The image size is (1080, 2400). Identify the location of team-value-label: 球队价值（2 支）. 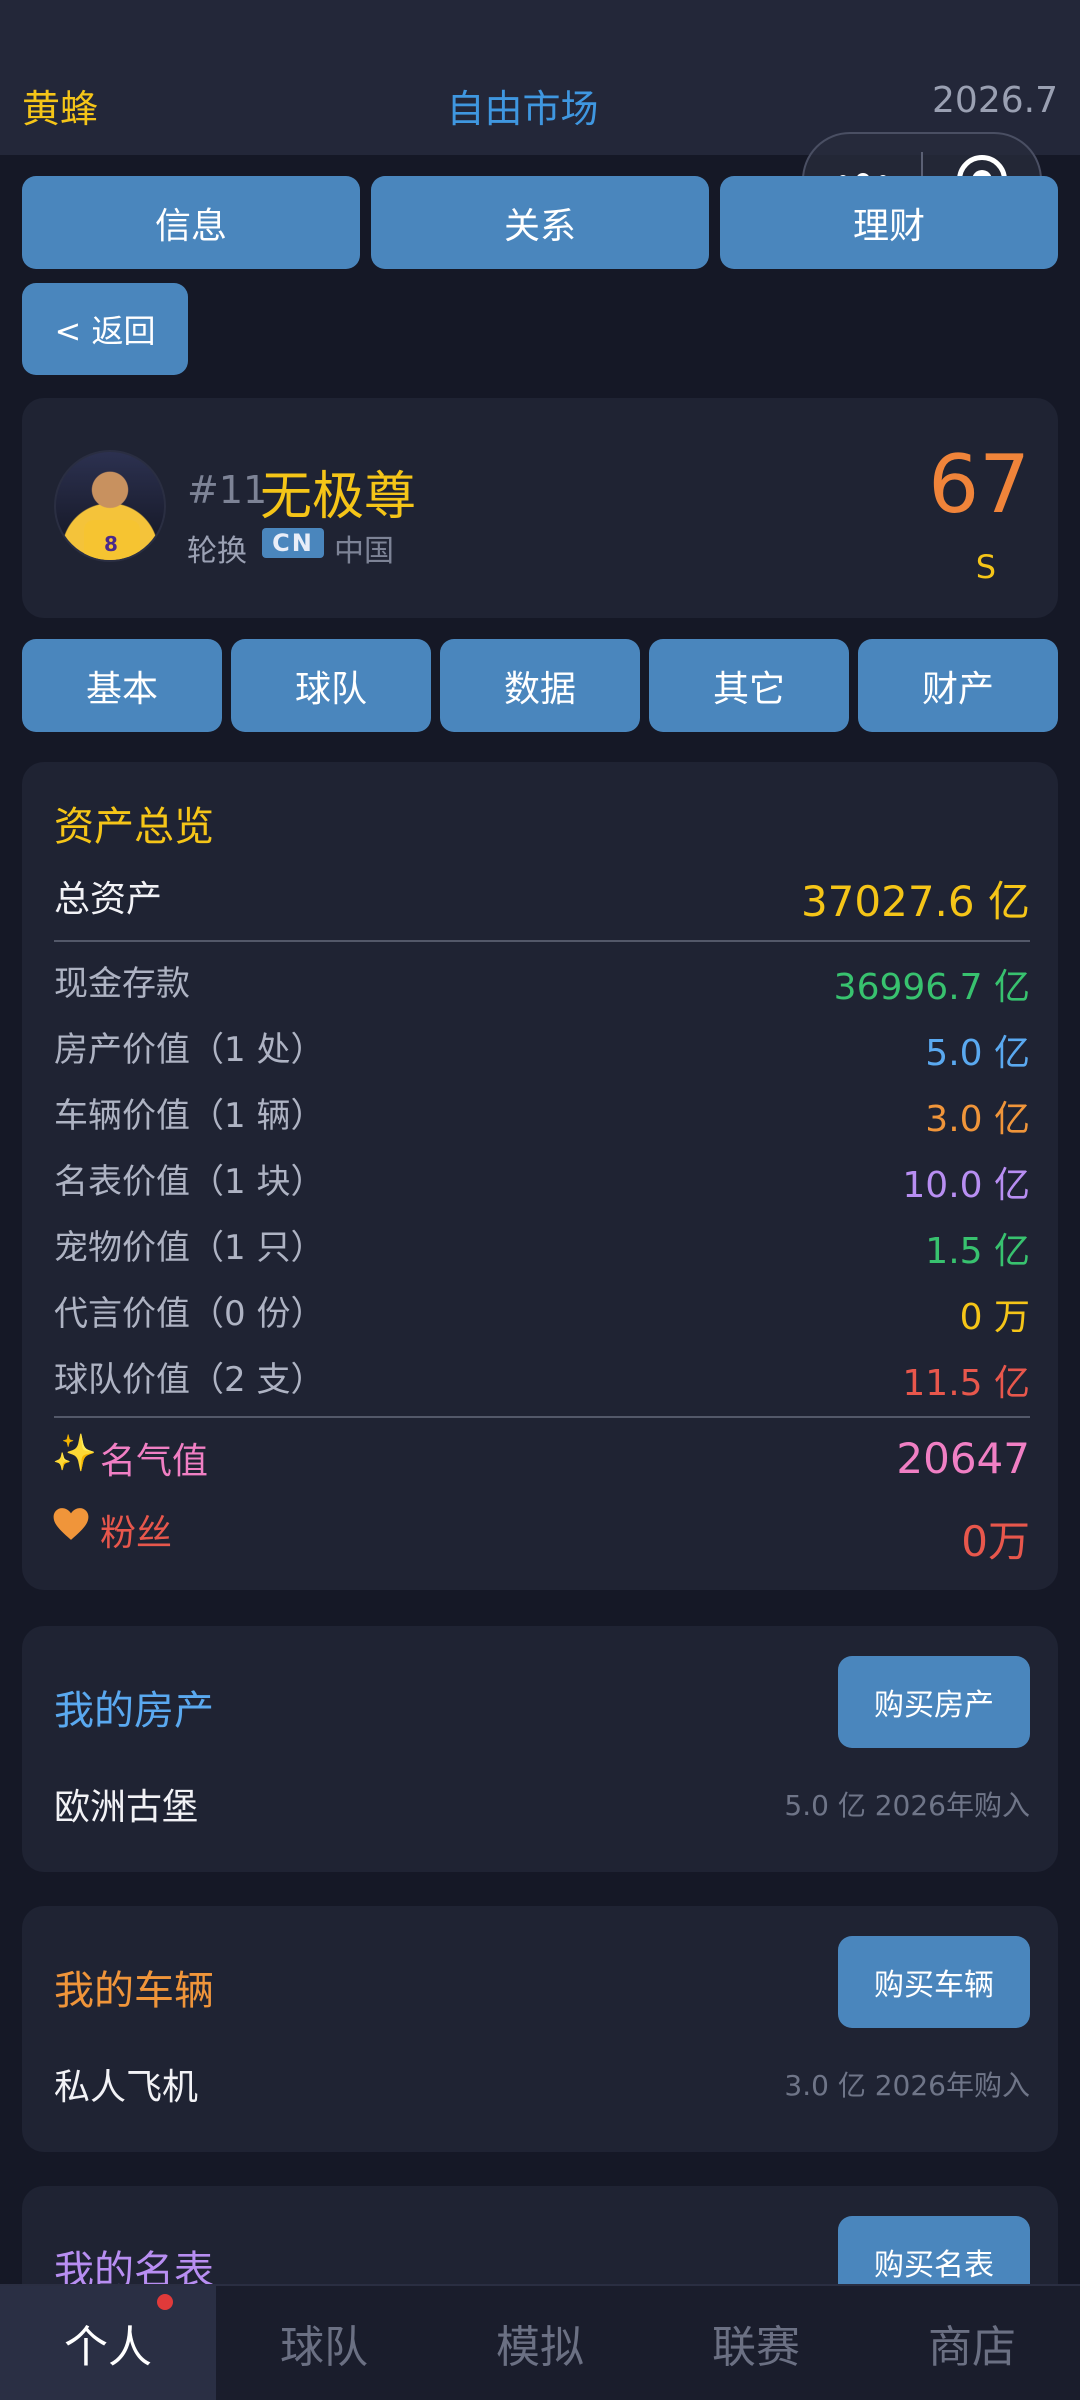
(189, 1380).